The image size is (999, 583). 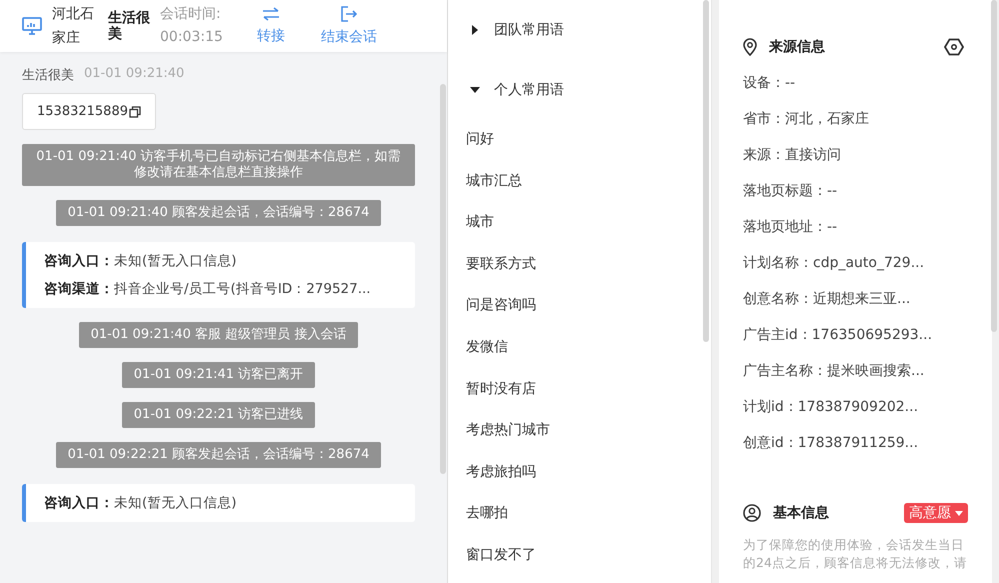 I want to click on phrase-item: 考虑旅拍吗, so click(x=579, y=473).